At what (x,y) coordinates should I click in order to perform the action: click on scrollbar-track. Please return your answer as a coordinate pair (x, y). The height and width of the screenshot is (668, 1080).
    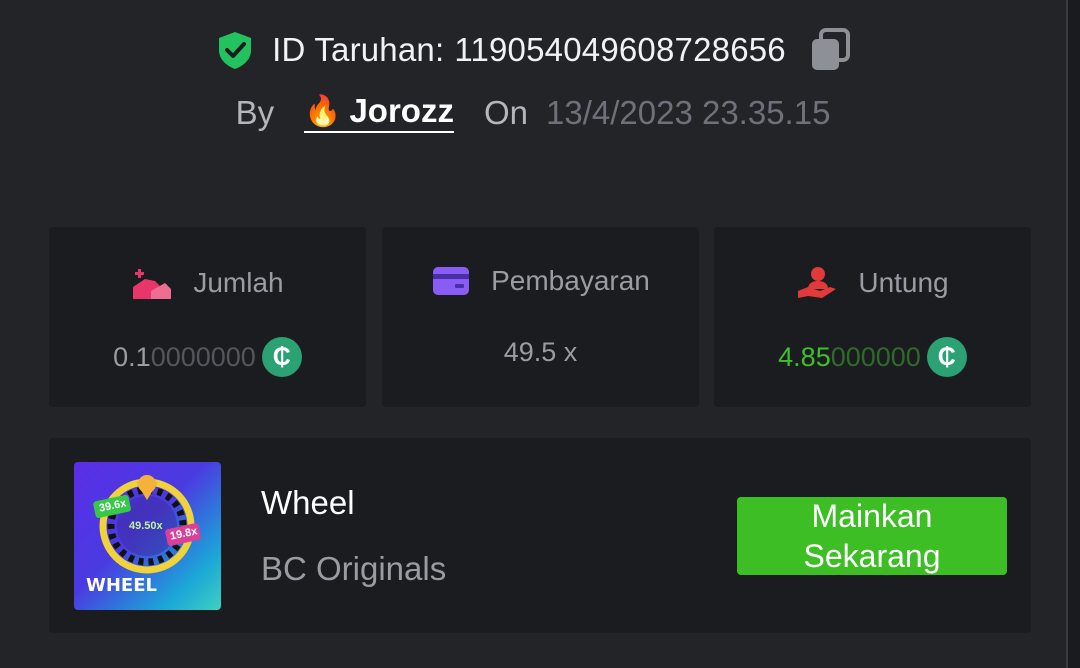
    Looking at the image, I should click on (1073, 334).